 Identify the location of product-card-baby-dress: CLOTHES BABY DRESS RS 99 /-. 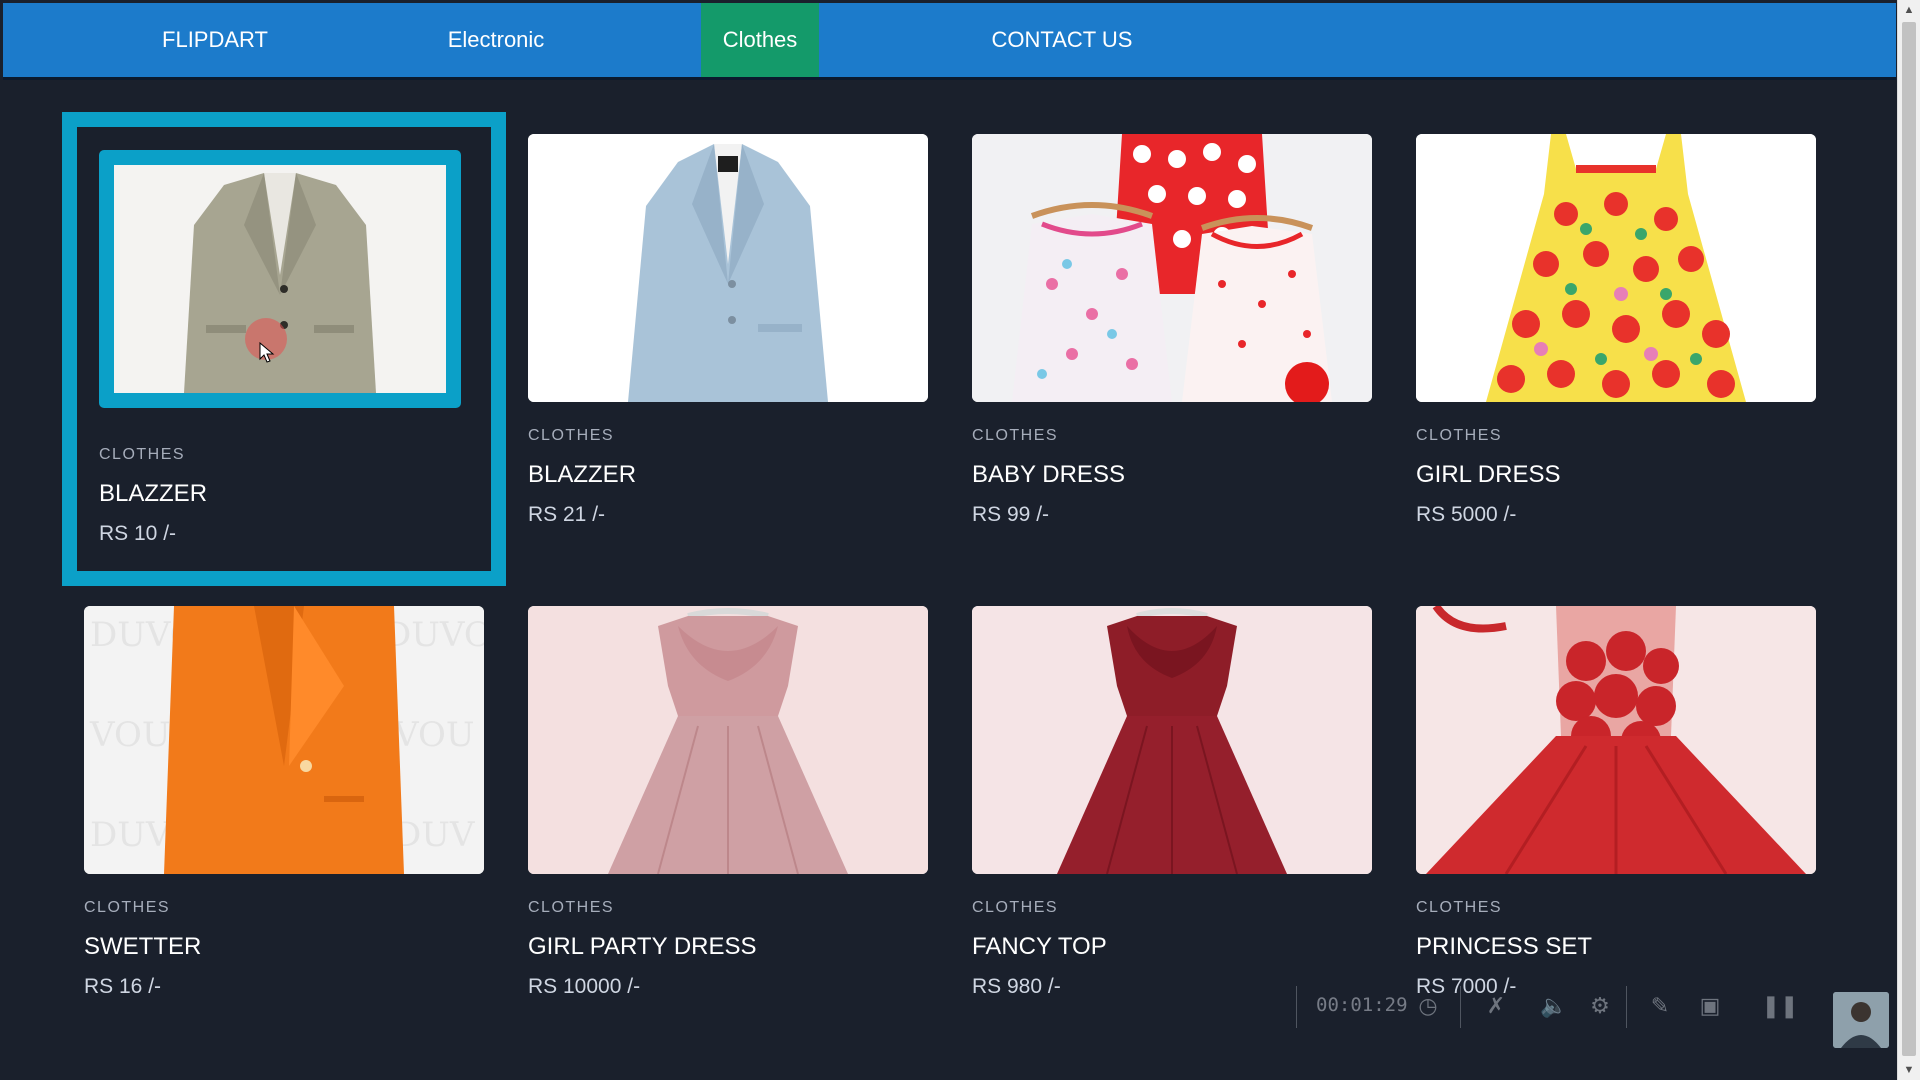
(1172, 349).